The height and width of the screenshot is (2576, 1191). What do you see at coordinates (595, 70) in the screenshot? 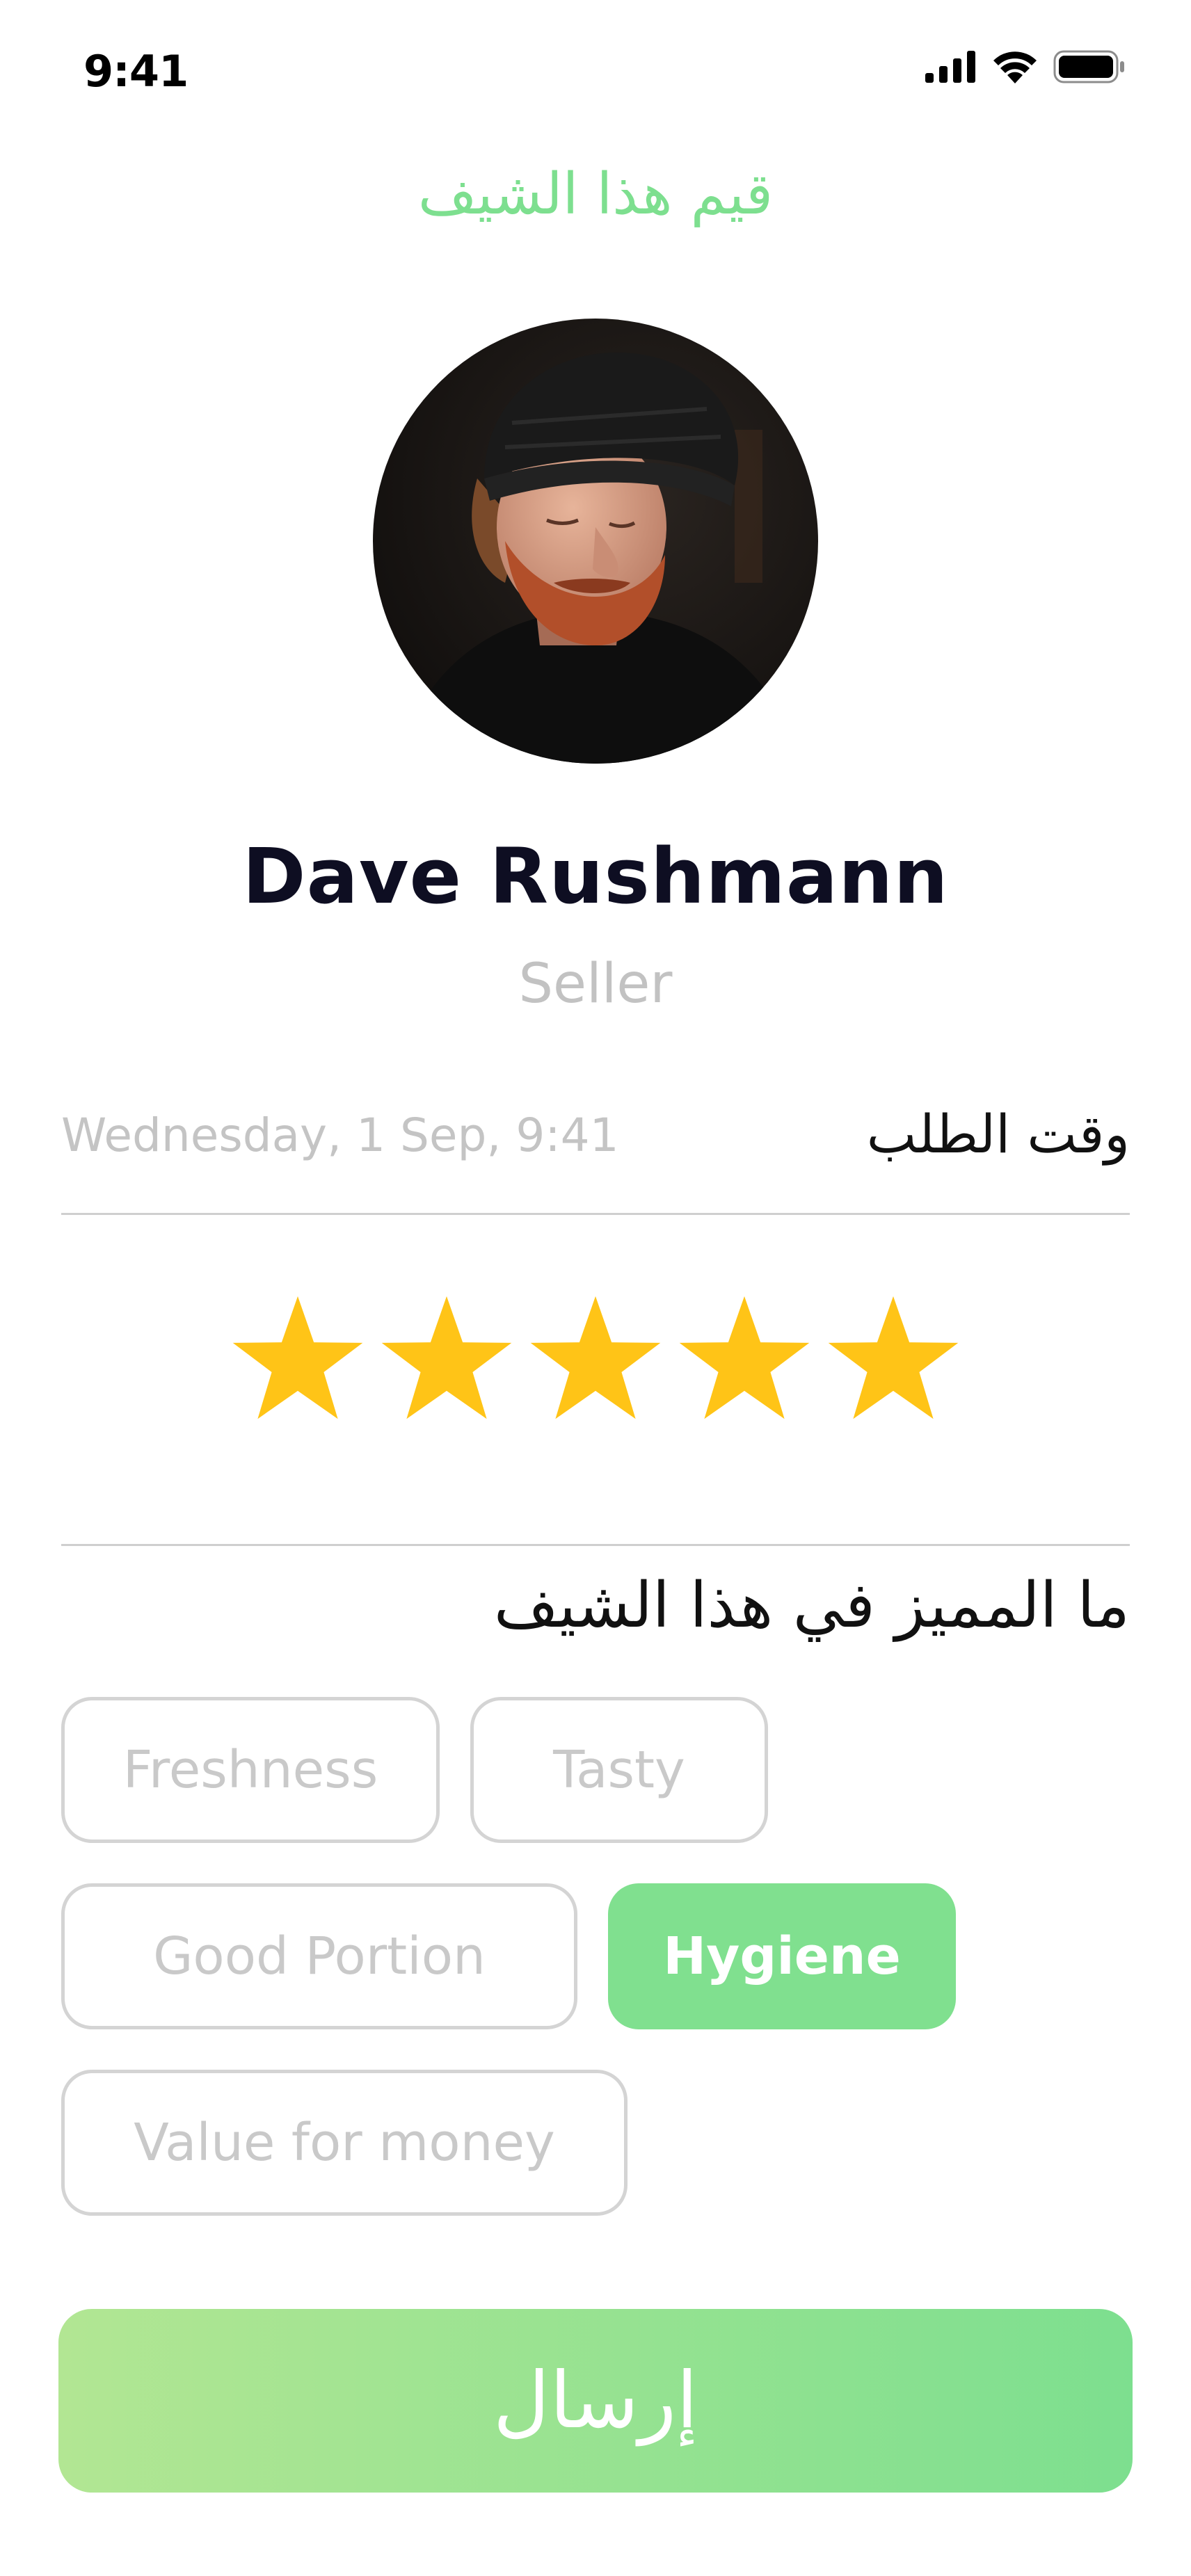
I see `status-bar: 9:41` at bounding box center [595, 70].